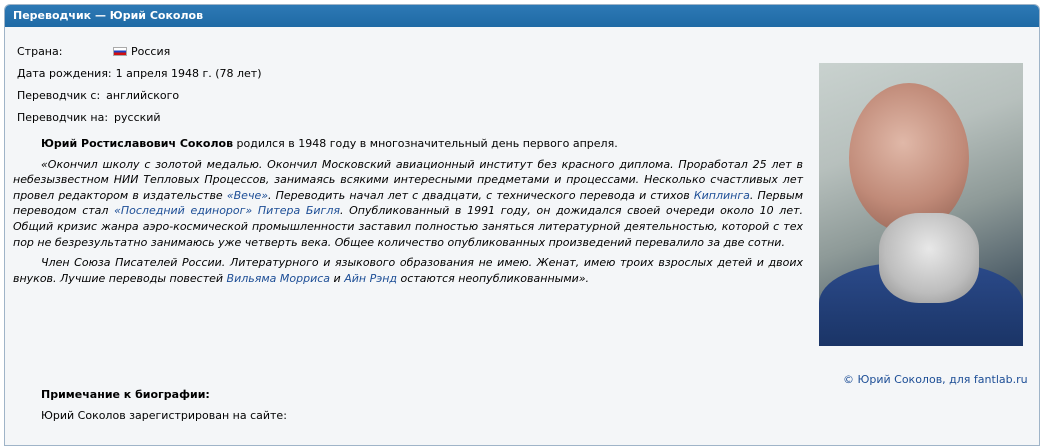 The image size is (1043, 446). Describe the element at coordinates (64, 73) in the screenshot. I see `birth-label: Дата рождения:` at that location.